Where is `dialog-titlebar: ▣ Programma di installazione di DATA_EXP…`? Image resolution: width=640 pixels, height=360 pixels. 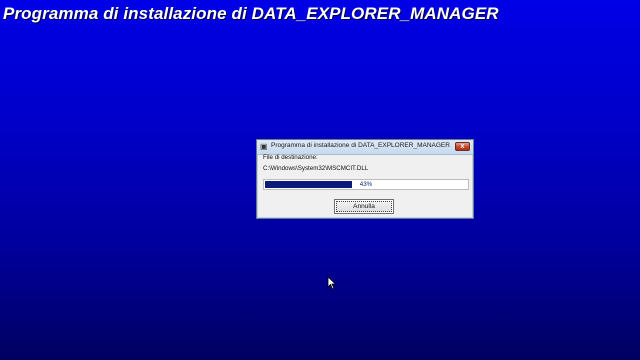
dialog-titlebar: ▣ Programma di installazione di DATA_EXP… is located at coordinates (365, 147).